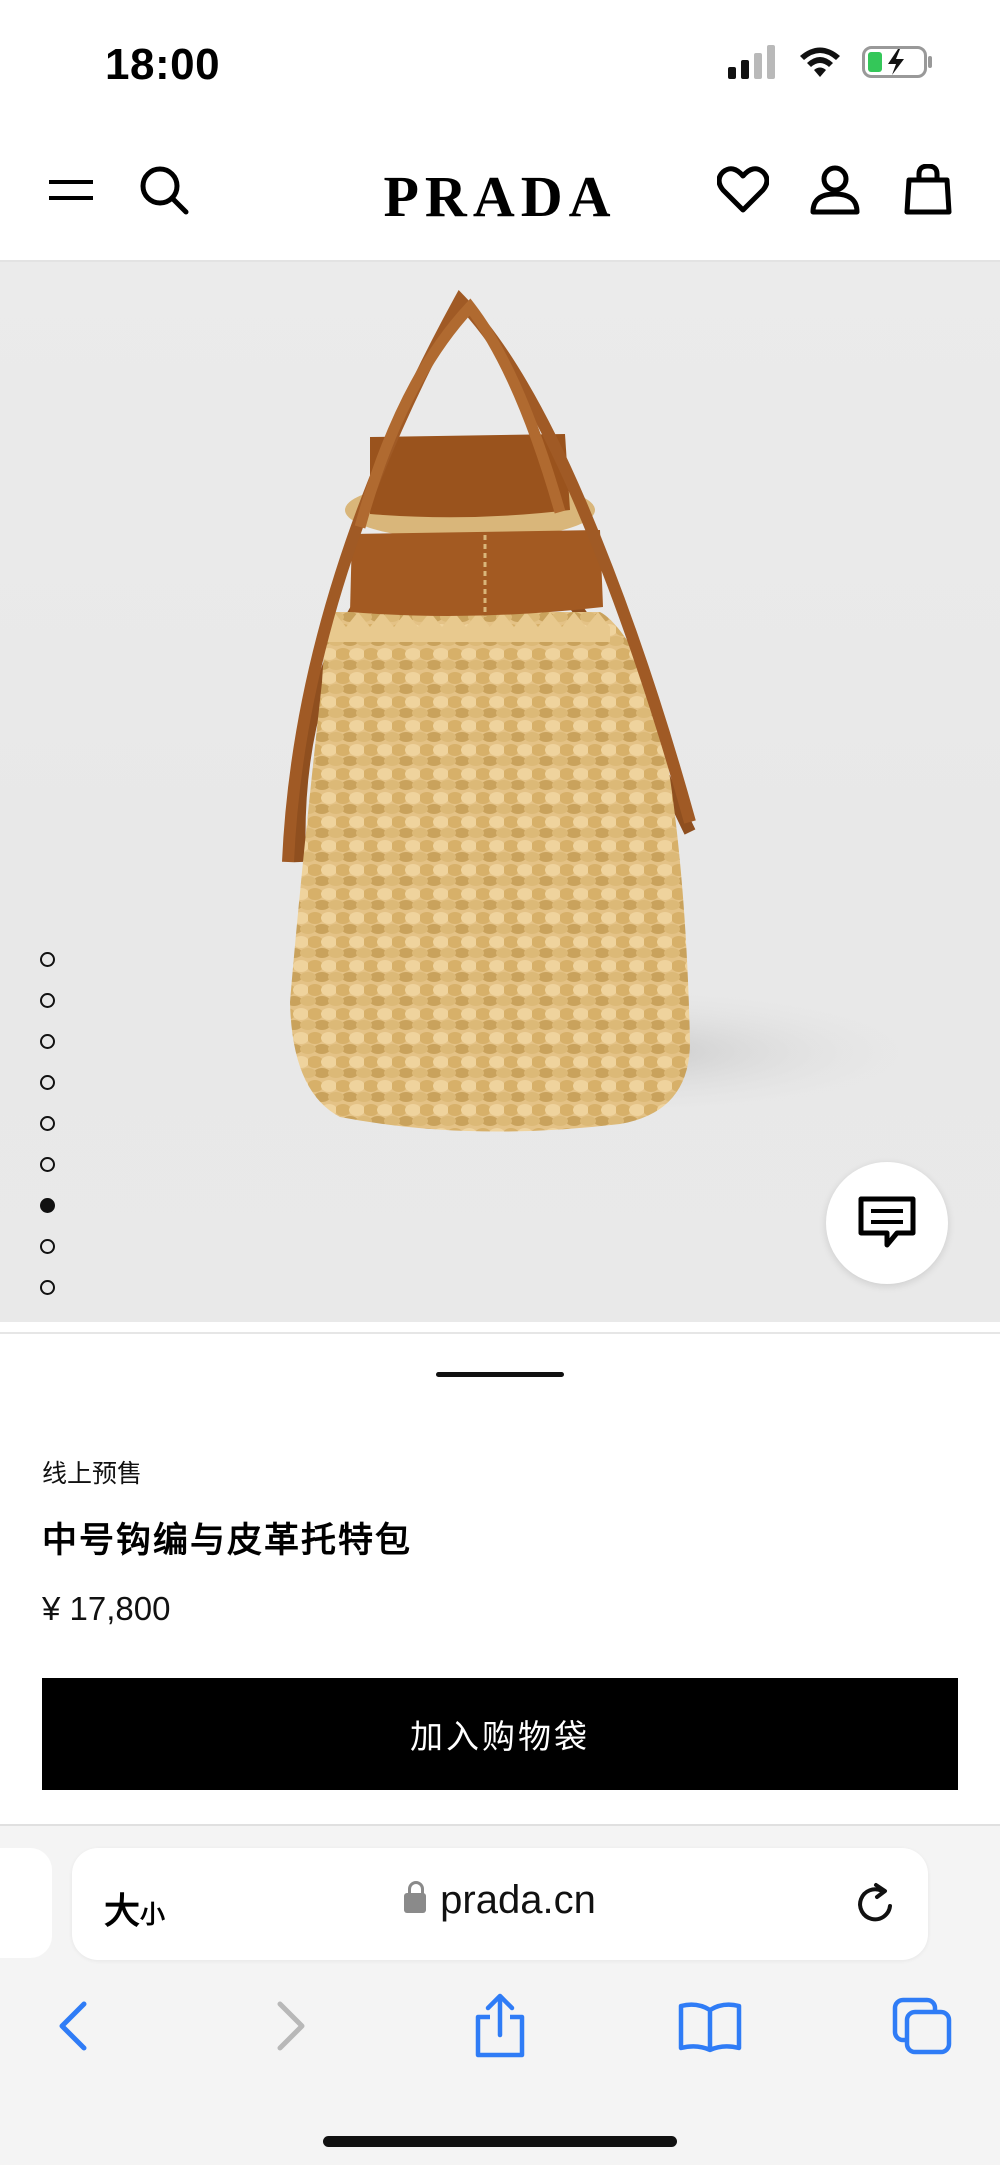  What do you see at coordinates (922, 2026) in the screenshot?
I see `tabs-icon` at bounding box center [922, 2026].